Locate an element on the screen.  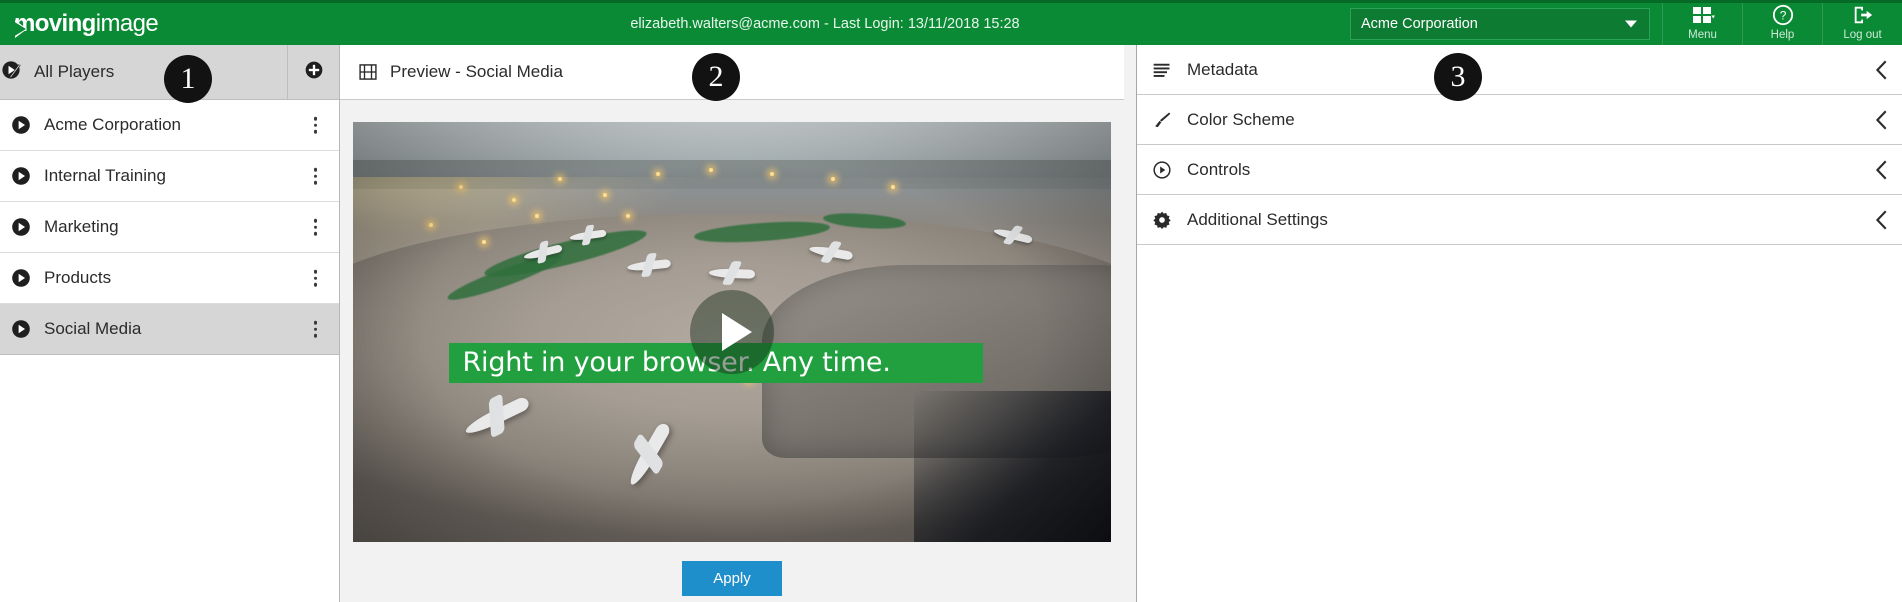
player-caption-text: Right in your browser. Any time. is located at coordinates (676, 362).